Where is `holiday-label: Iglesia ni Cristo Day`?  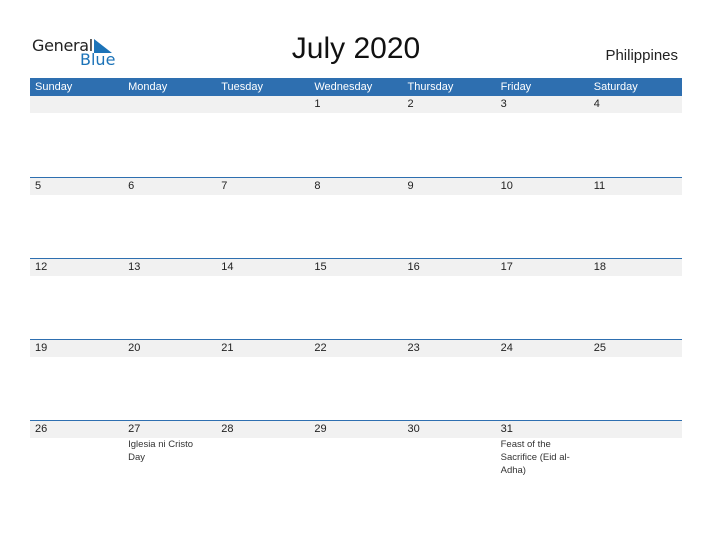 holiday-label: Iglesia ni Cristo Day is located at coordinates (161, 451).